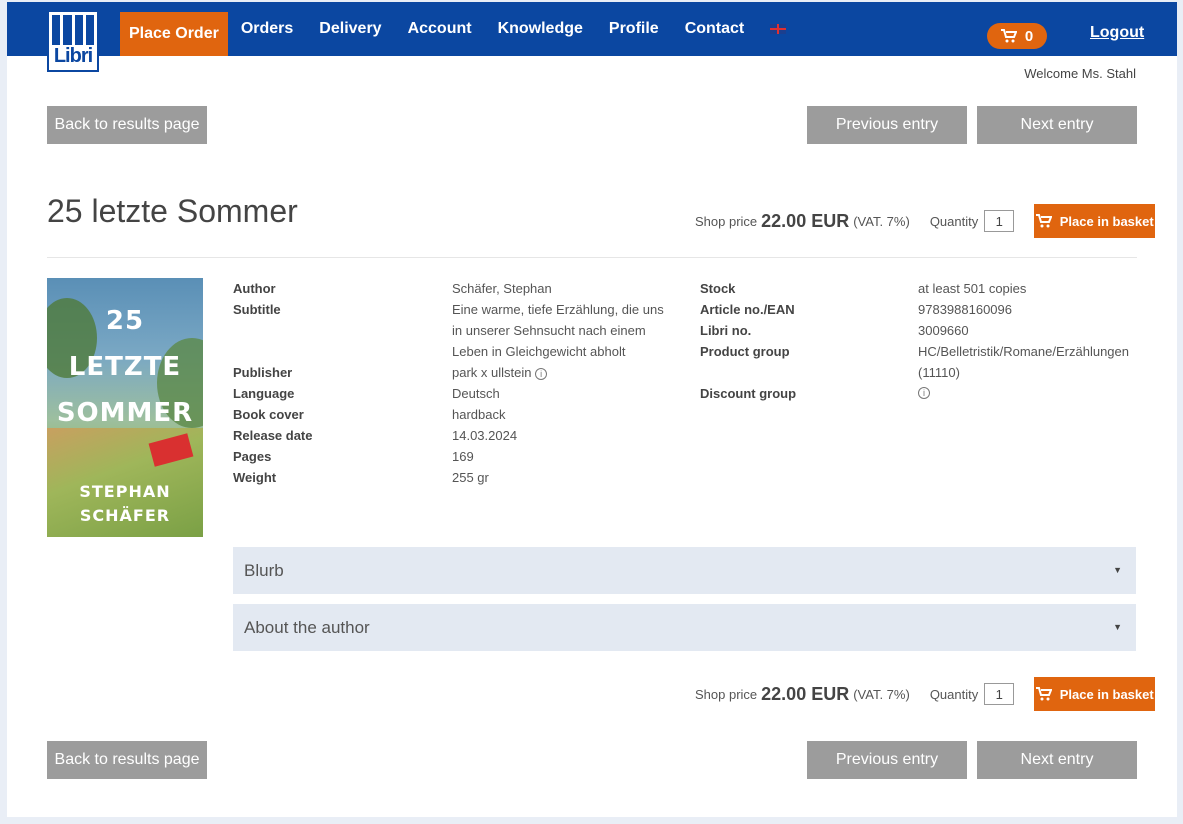  What do you see at coordinates (174, 34) in the screenshot?
I see `nav-place-order: Place Order` at bounding box center [174, 34].